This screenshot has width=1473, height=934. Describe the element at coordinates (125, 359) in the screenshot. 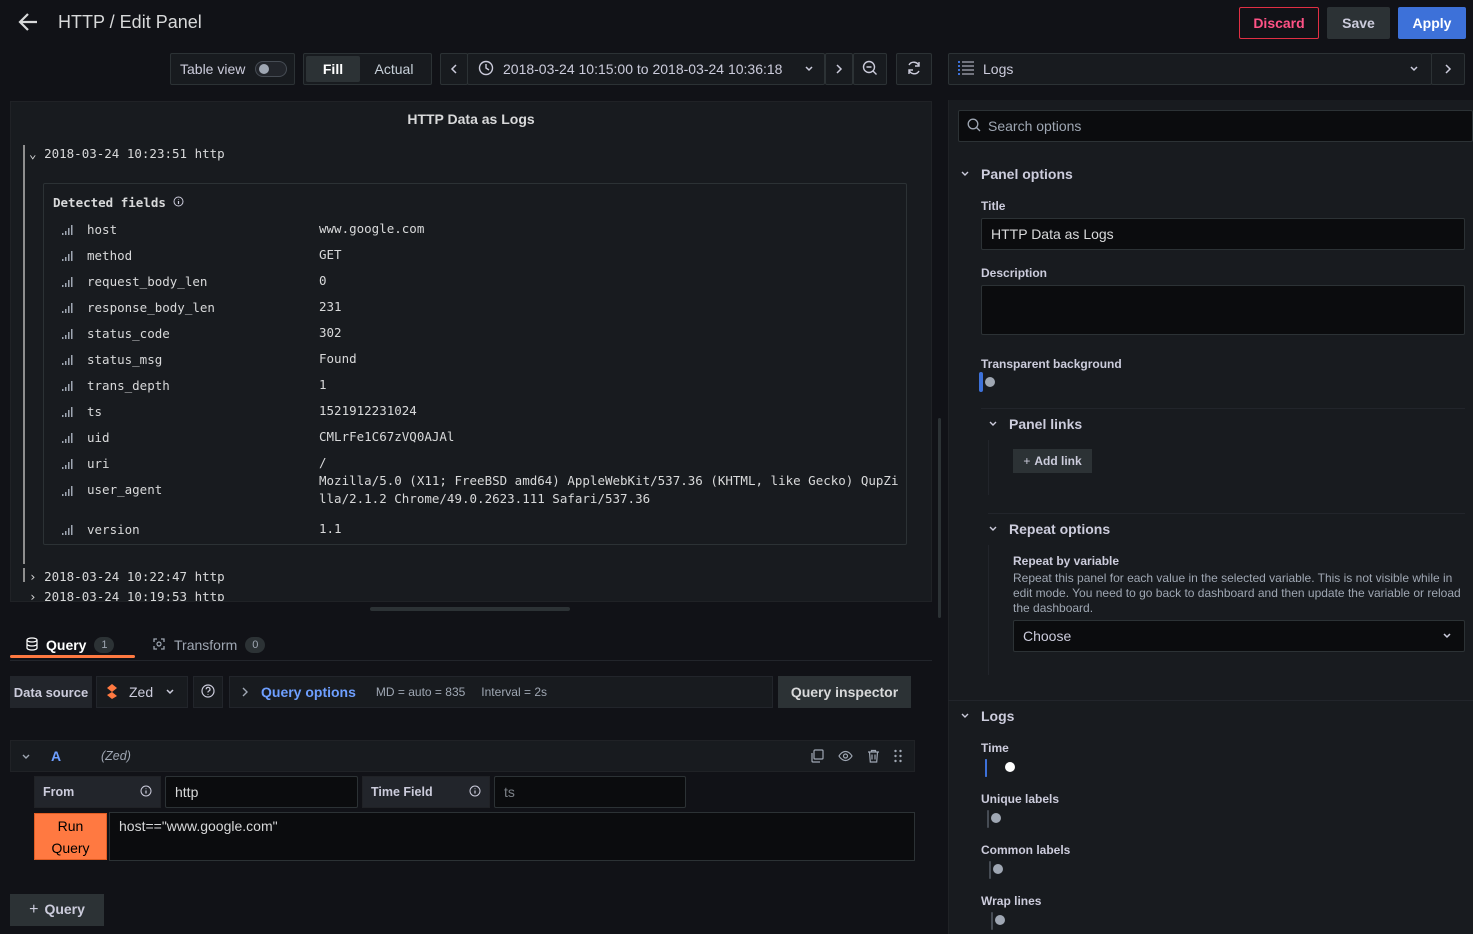

I see `field-name: status_msg` at that location.